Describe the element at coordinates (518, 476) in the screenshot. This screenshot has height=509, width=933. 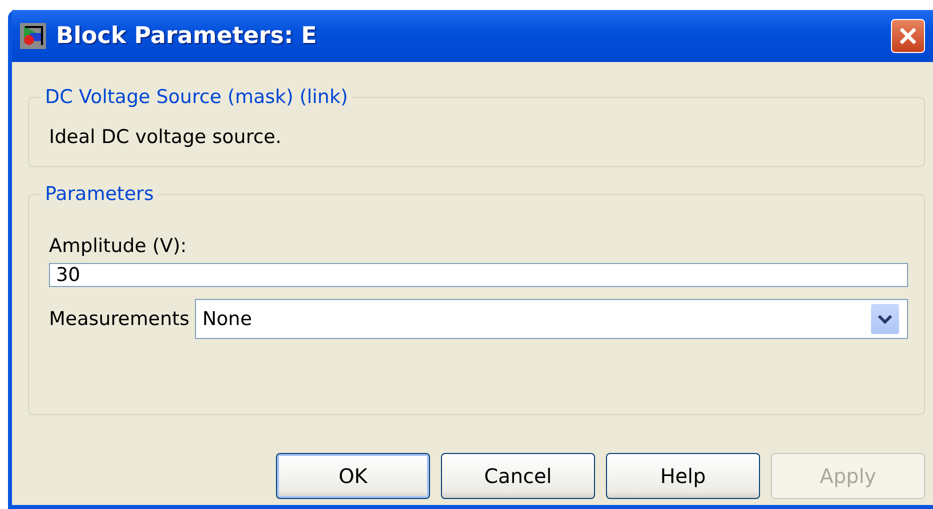
I see `dialog-button: Cancel` at that location.